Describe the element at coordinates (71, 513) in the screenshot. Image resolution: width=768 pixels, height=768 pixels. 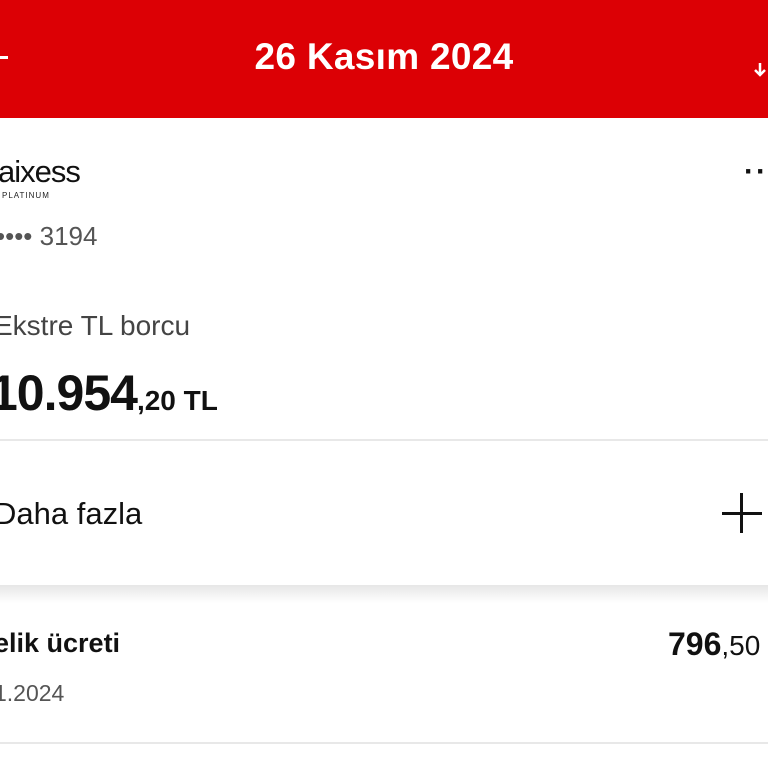
I see `more-details-label: Daha fazla` at that location.